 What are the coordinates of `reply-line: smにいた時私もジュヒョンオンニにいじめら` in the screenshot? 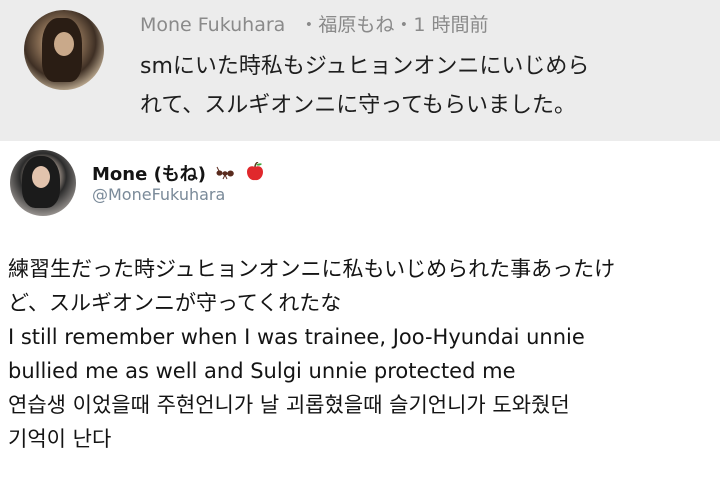 It's located at (365, 66).